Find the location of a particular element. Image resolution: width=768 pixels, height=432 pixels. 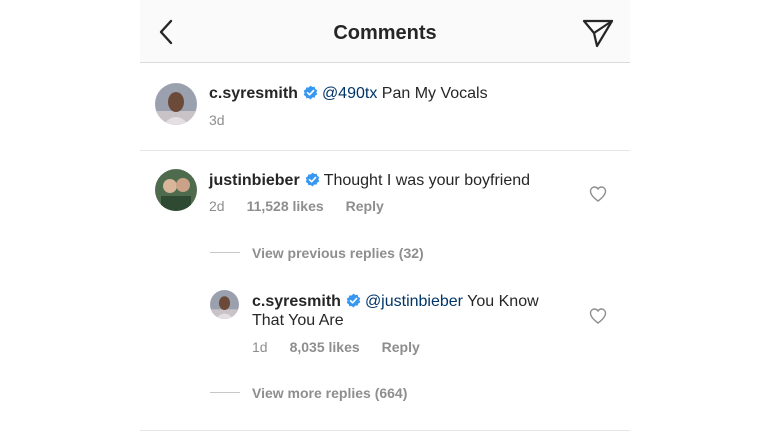

view-more-line is located at coordinates (225, 392).